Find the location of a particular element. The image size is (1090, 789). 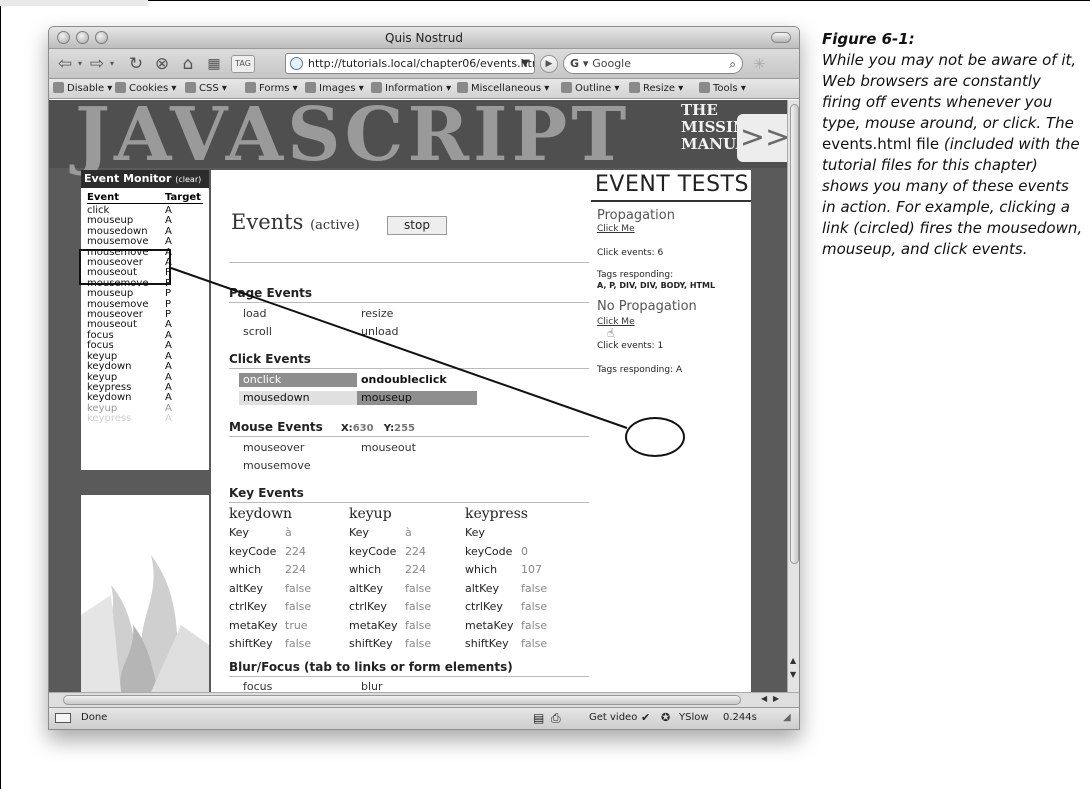

devbar-menu-miscellaneous: Miscellaneous ▾ is located at coordinates (503, 89).